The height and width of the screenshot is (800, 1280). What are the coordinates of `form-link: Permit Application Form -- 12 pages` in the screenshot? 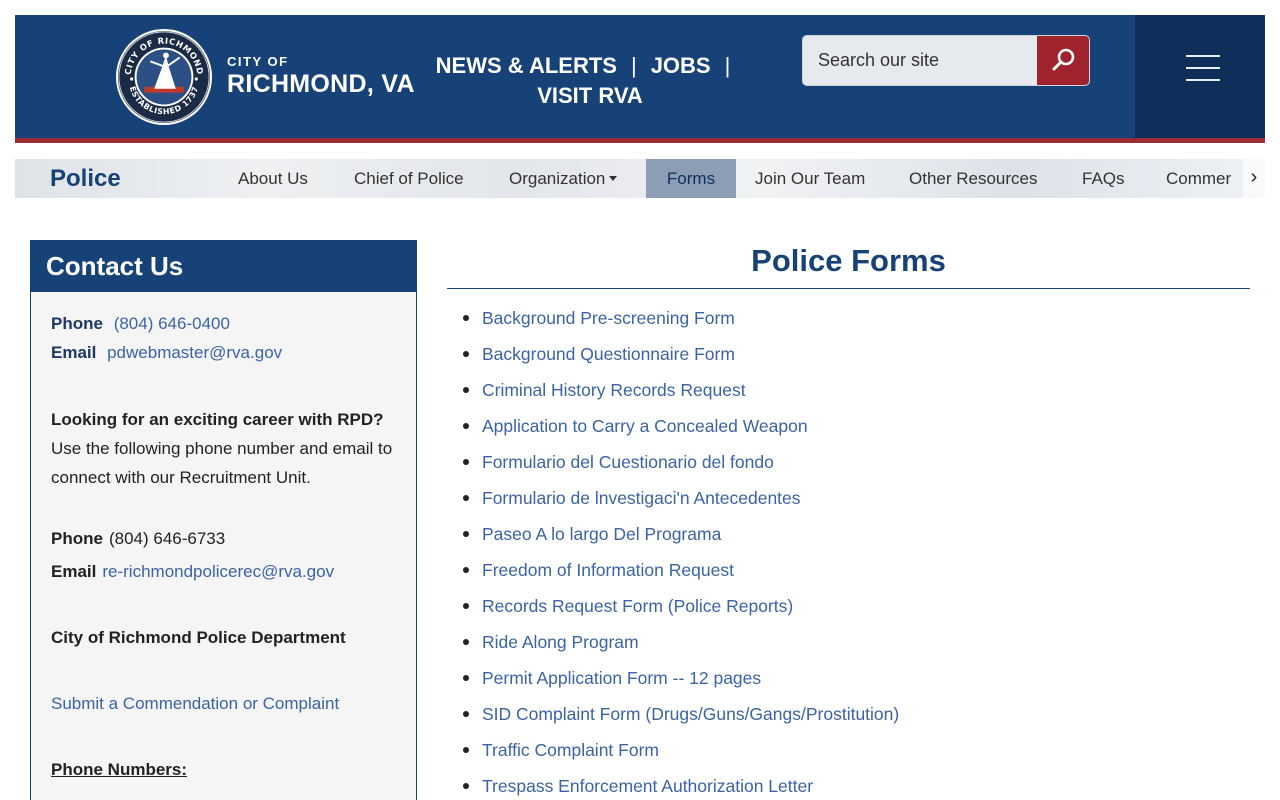 It's located at (621, 678).